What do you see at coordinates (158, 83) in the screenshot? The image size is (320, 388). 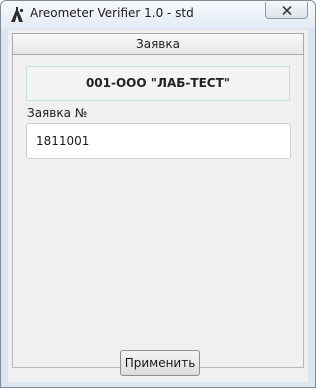 I see `organization-name: 001-ООО "ЛАБ-ТЕСТ"` at bounding box center [158, 83].